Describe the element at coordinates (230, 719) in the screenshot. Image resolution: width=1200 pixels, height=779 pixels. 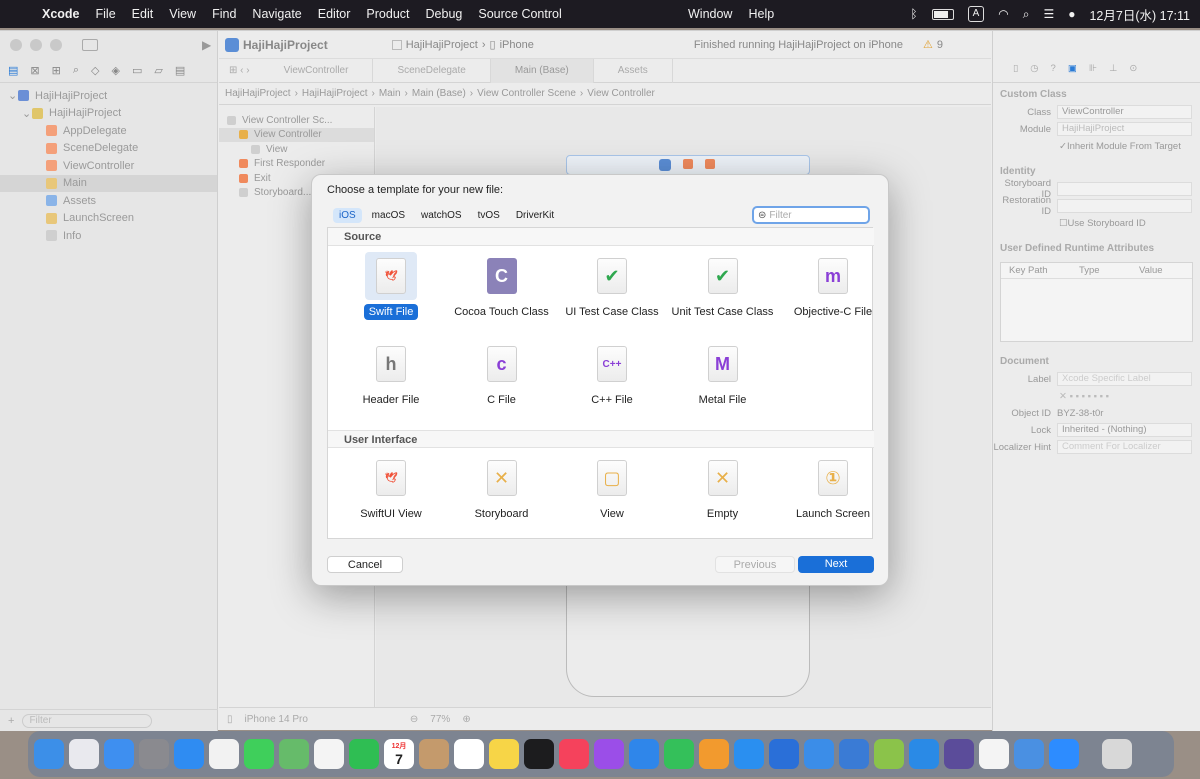
I see `device-config-icon: ▯` at that location.